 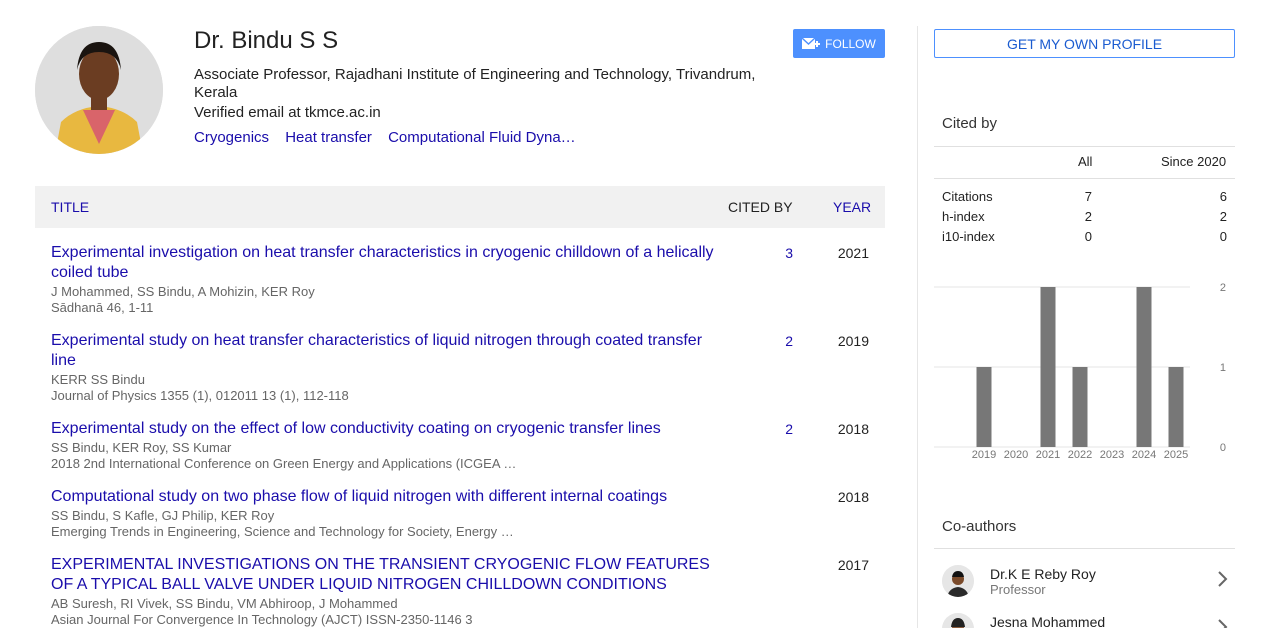 What do you see at coordinates (984, 407) in the screenshot?
I see `bar-2019` at bounding box center [984, 407].